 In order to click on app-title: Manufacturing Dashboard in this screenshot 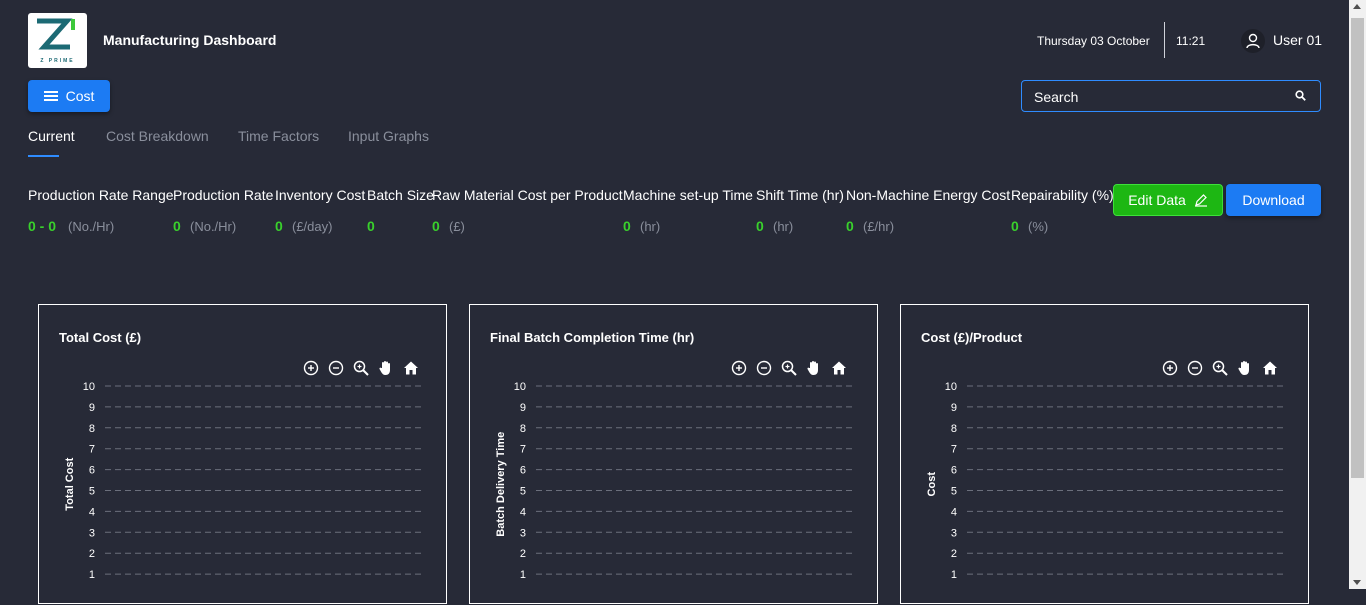, I will do `click(190, 40)`.